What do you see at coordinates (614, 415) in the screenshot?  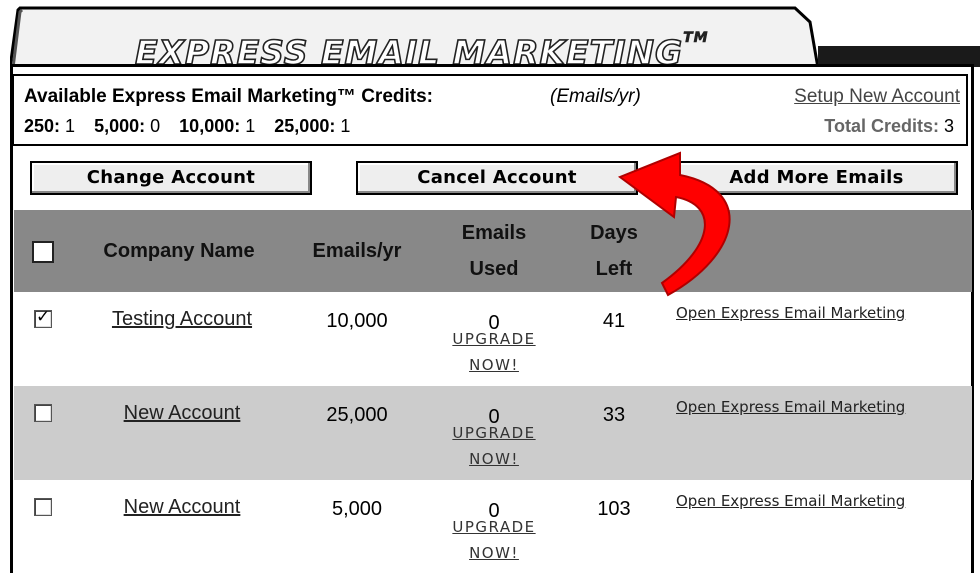 I see `days-left: 33` at bounding box center [614, 415].